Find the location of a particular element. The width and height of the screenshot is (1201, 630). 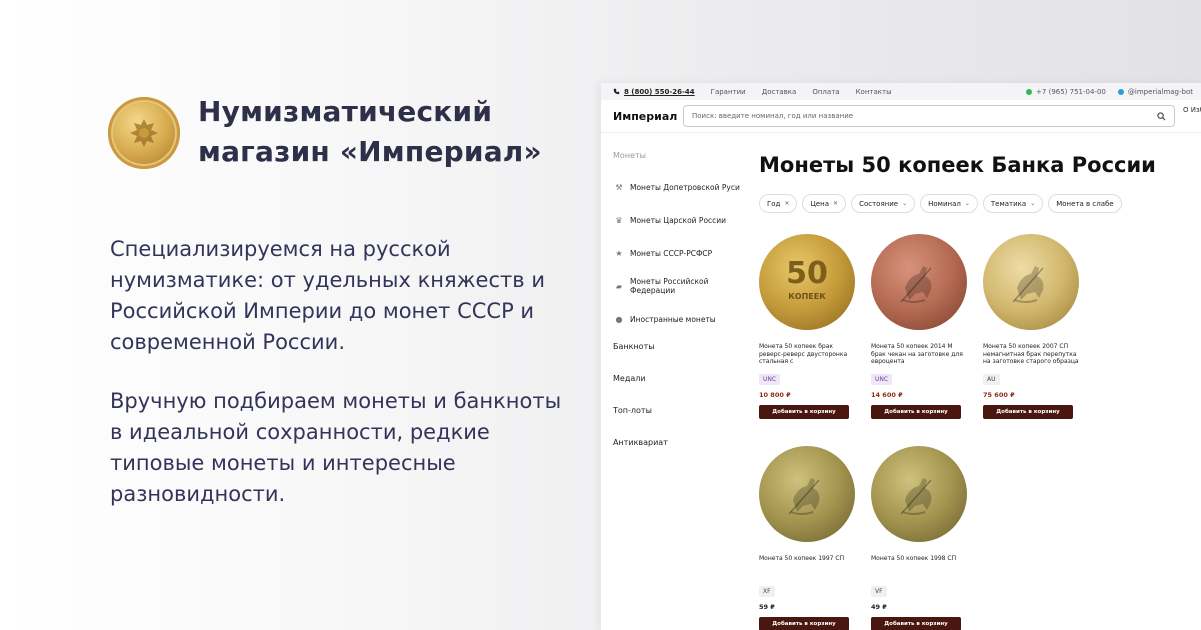

sidebar-item-russian-federation: ▰ Монеты Российской Федерации is located at coordinates (678, 286).